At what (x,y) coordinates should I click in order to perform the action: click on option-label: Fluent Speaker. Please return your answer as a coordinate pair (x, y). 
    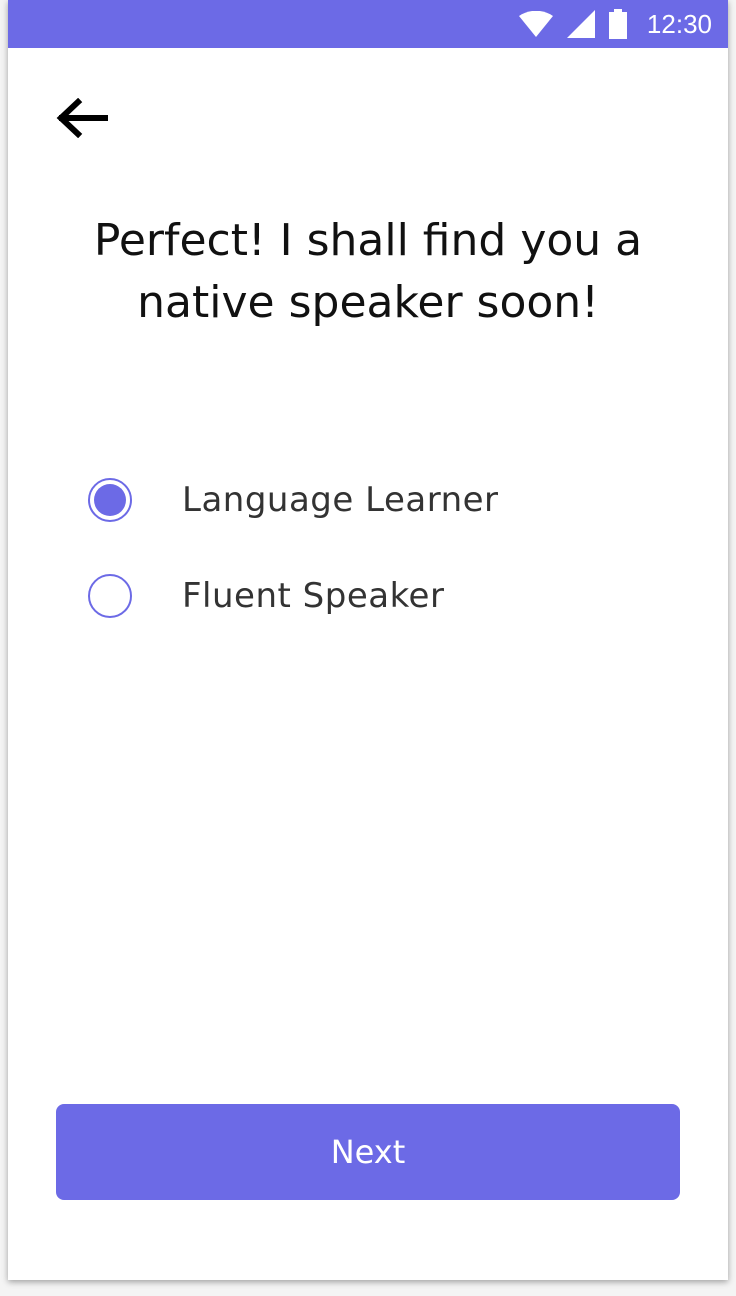
    Looking at the image, I should click on (313, 596).